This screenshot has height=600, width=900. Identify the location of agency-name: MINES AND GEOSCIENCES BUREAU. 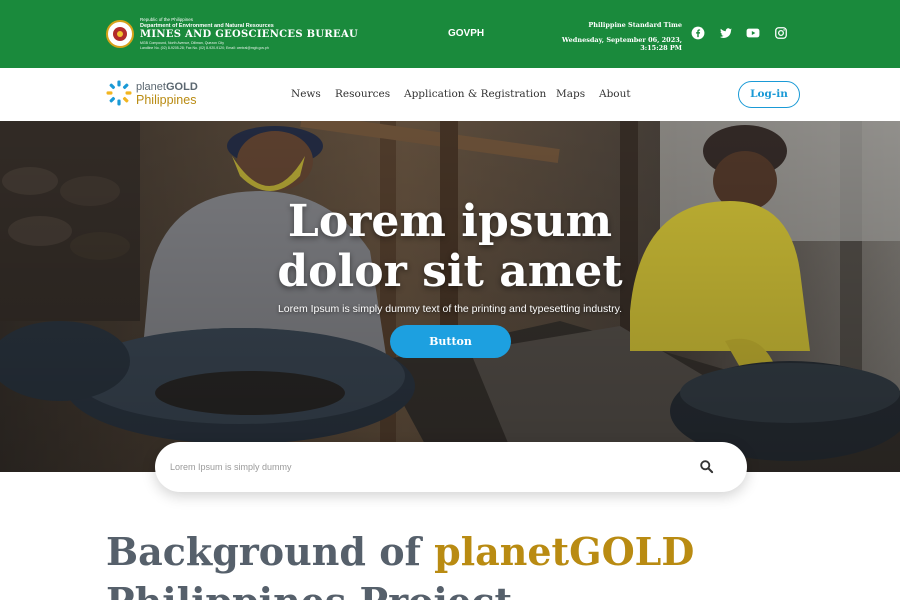
(249, 34).